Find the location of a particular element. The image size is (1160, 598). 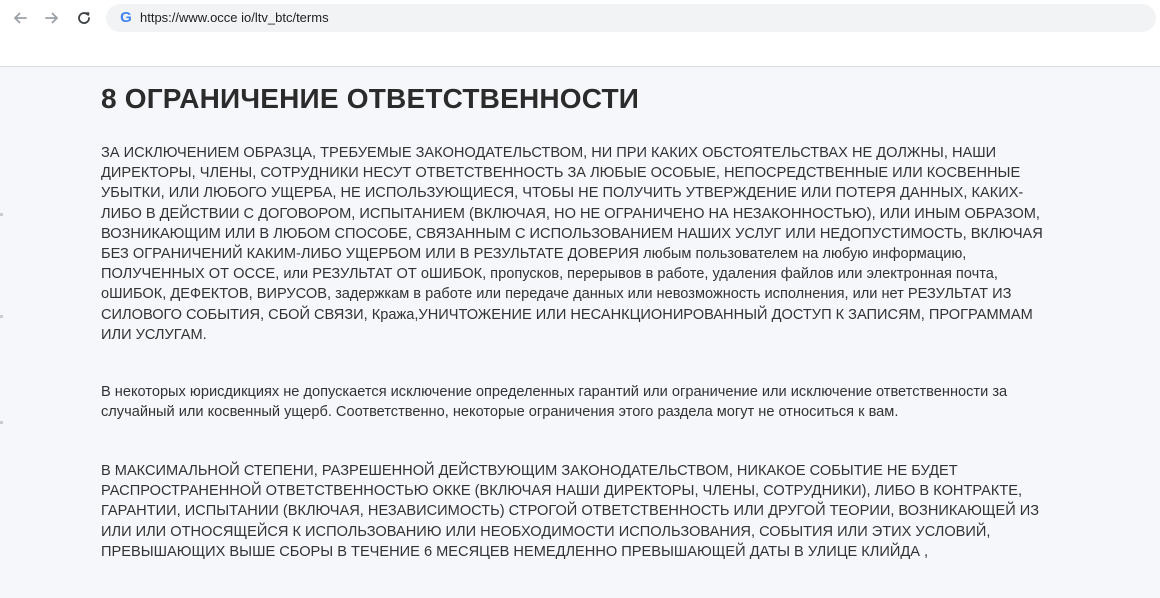

google-g-icon: G is located at coordinates (126, 17).